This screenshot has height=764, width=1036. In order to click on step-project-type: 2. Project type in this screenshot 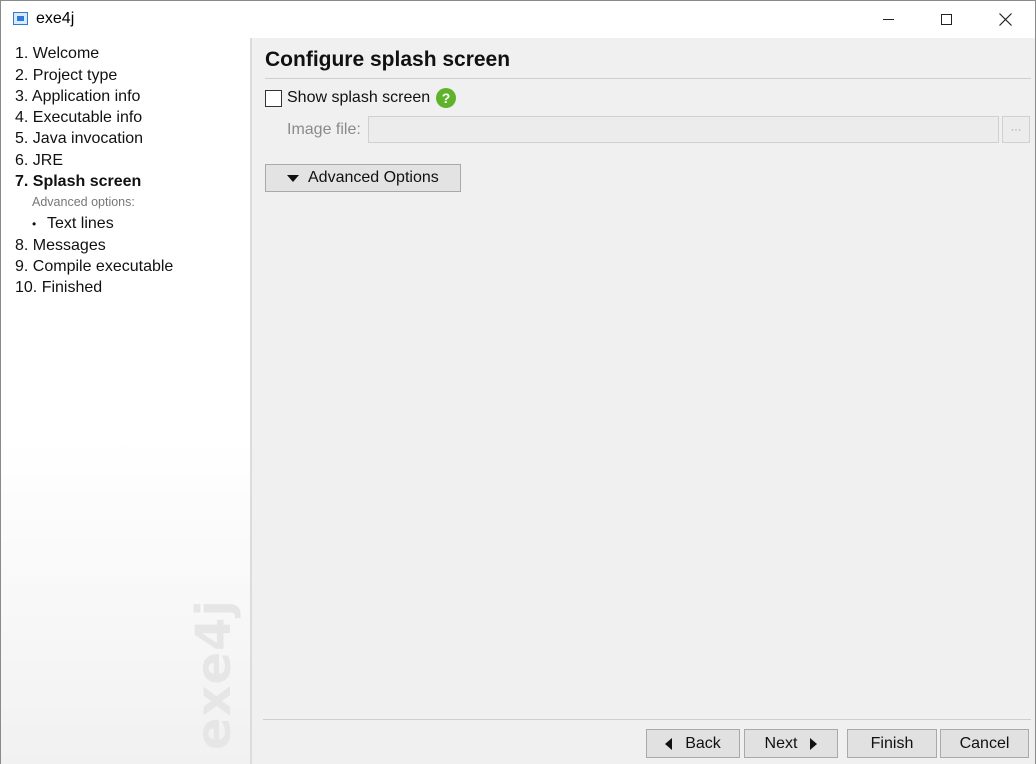, I will do `click(66, 76)`.